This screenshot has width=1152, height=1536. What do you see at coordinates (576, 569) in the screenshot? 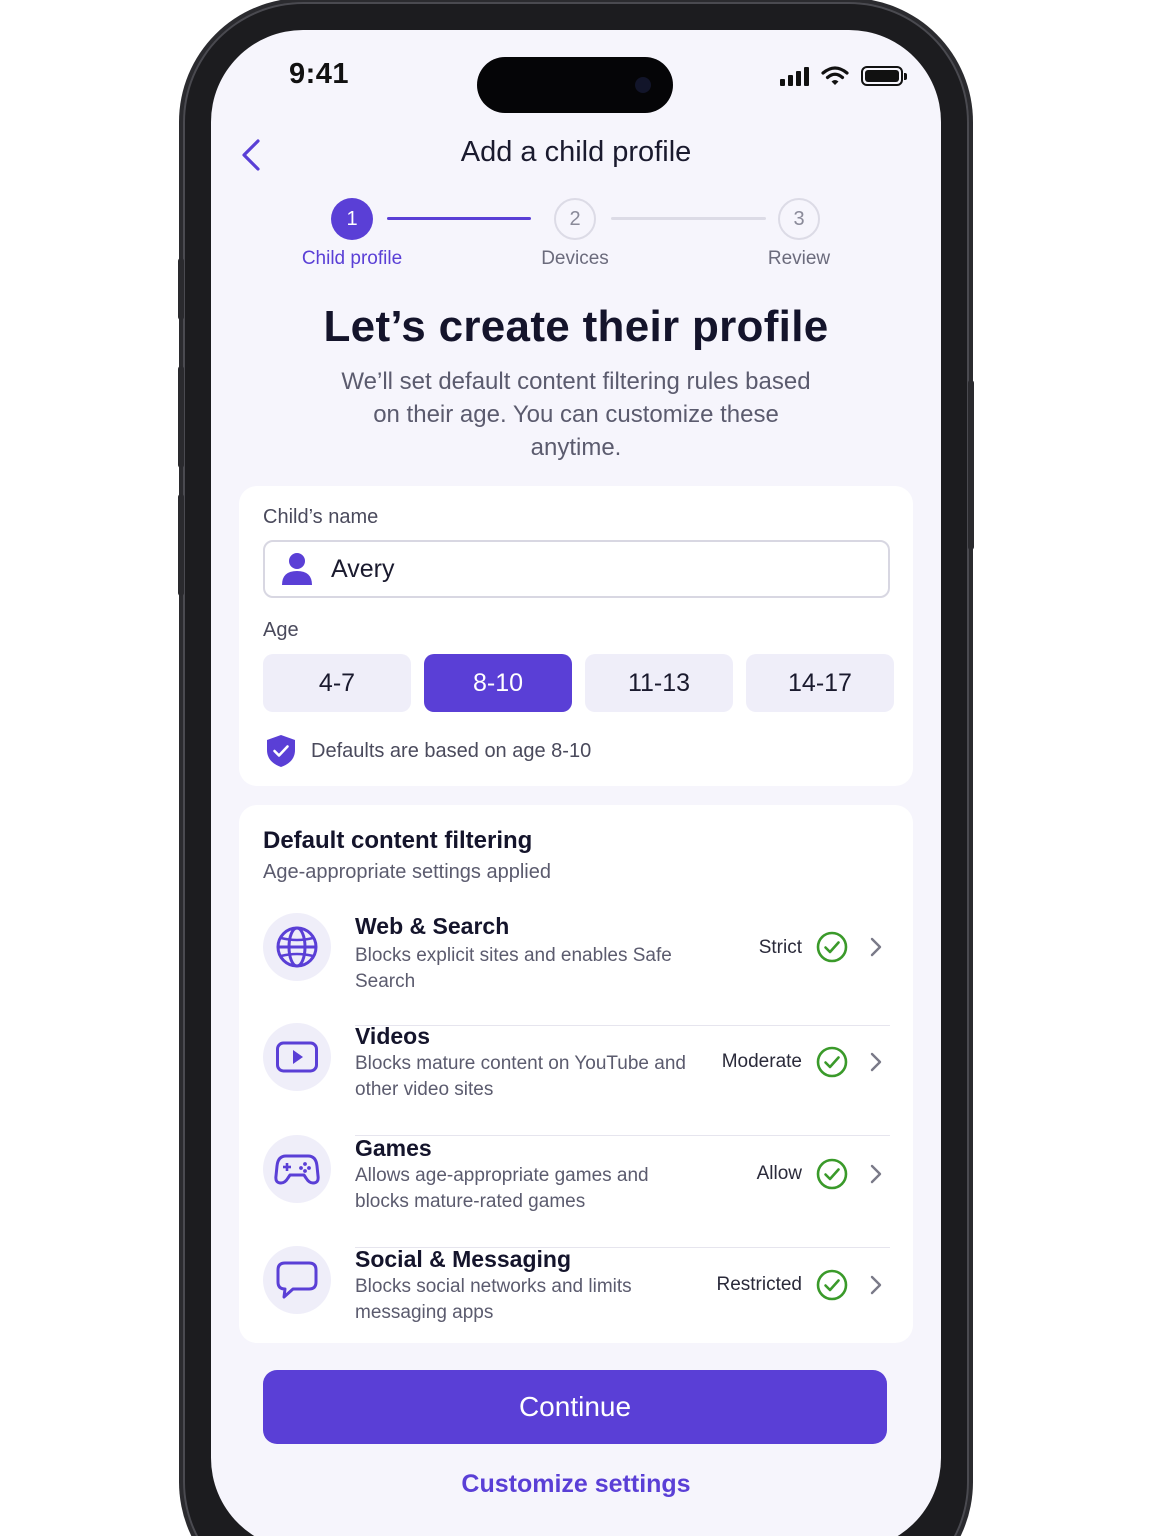
I see `child-name-input: Avery` at bounding box center [576, 569].